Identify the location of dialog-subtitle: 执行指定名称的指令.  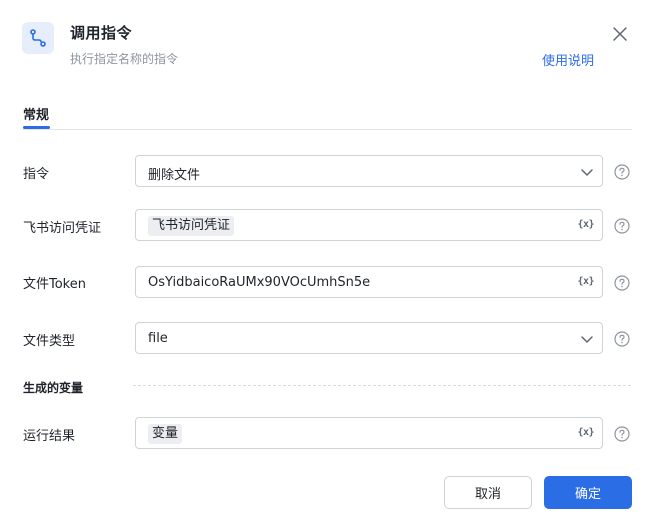
(124, 59).